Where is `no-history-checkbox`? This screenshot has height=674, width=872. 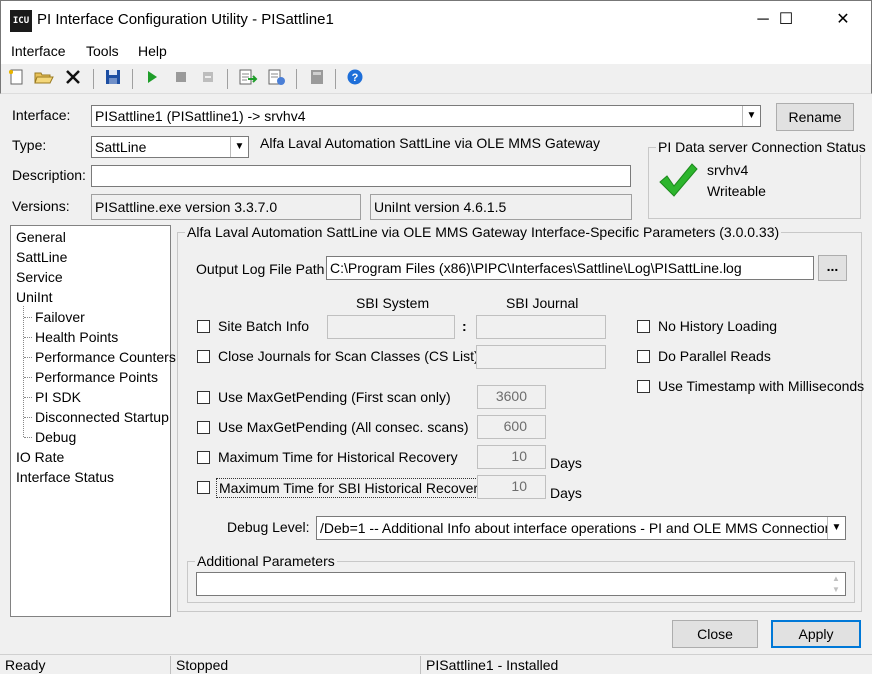
no-history-checkbox is located at coordinates (643, 326).